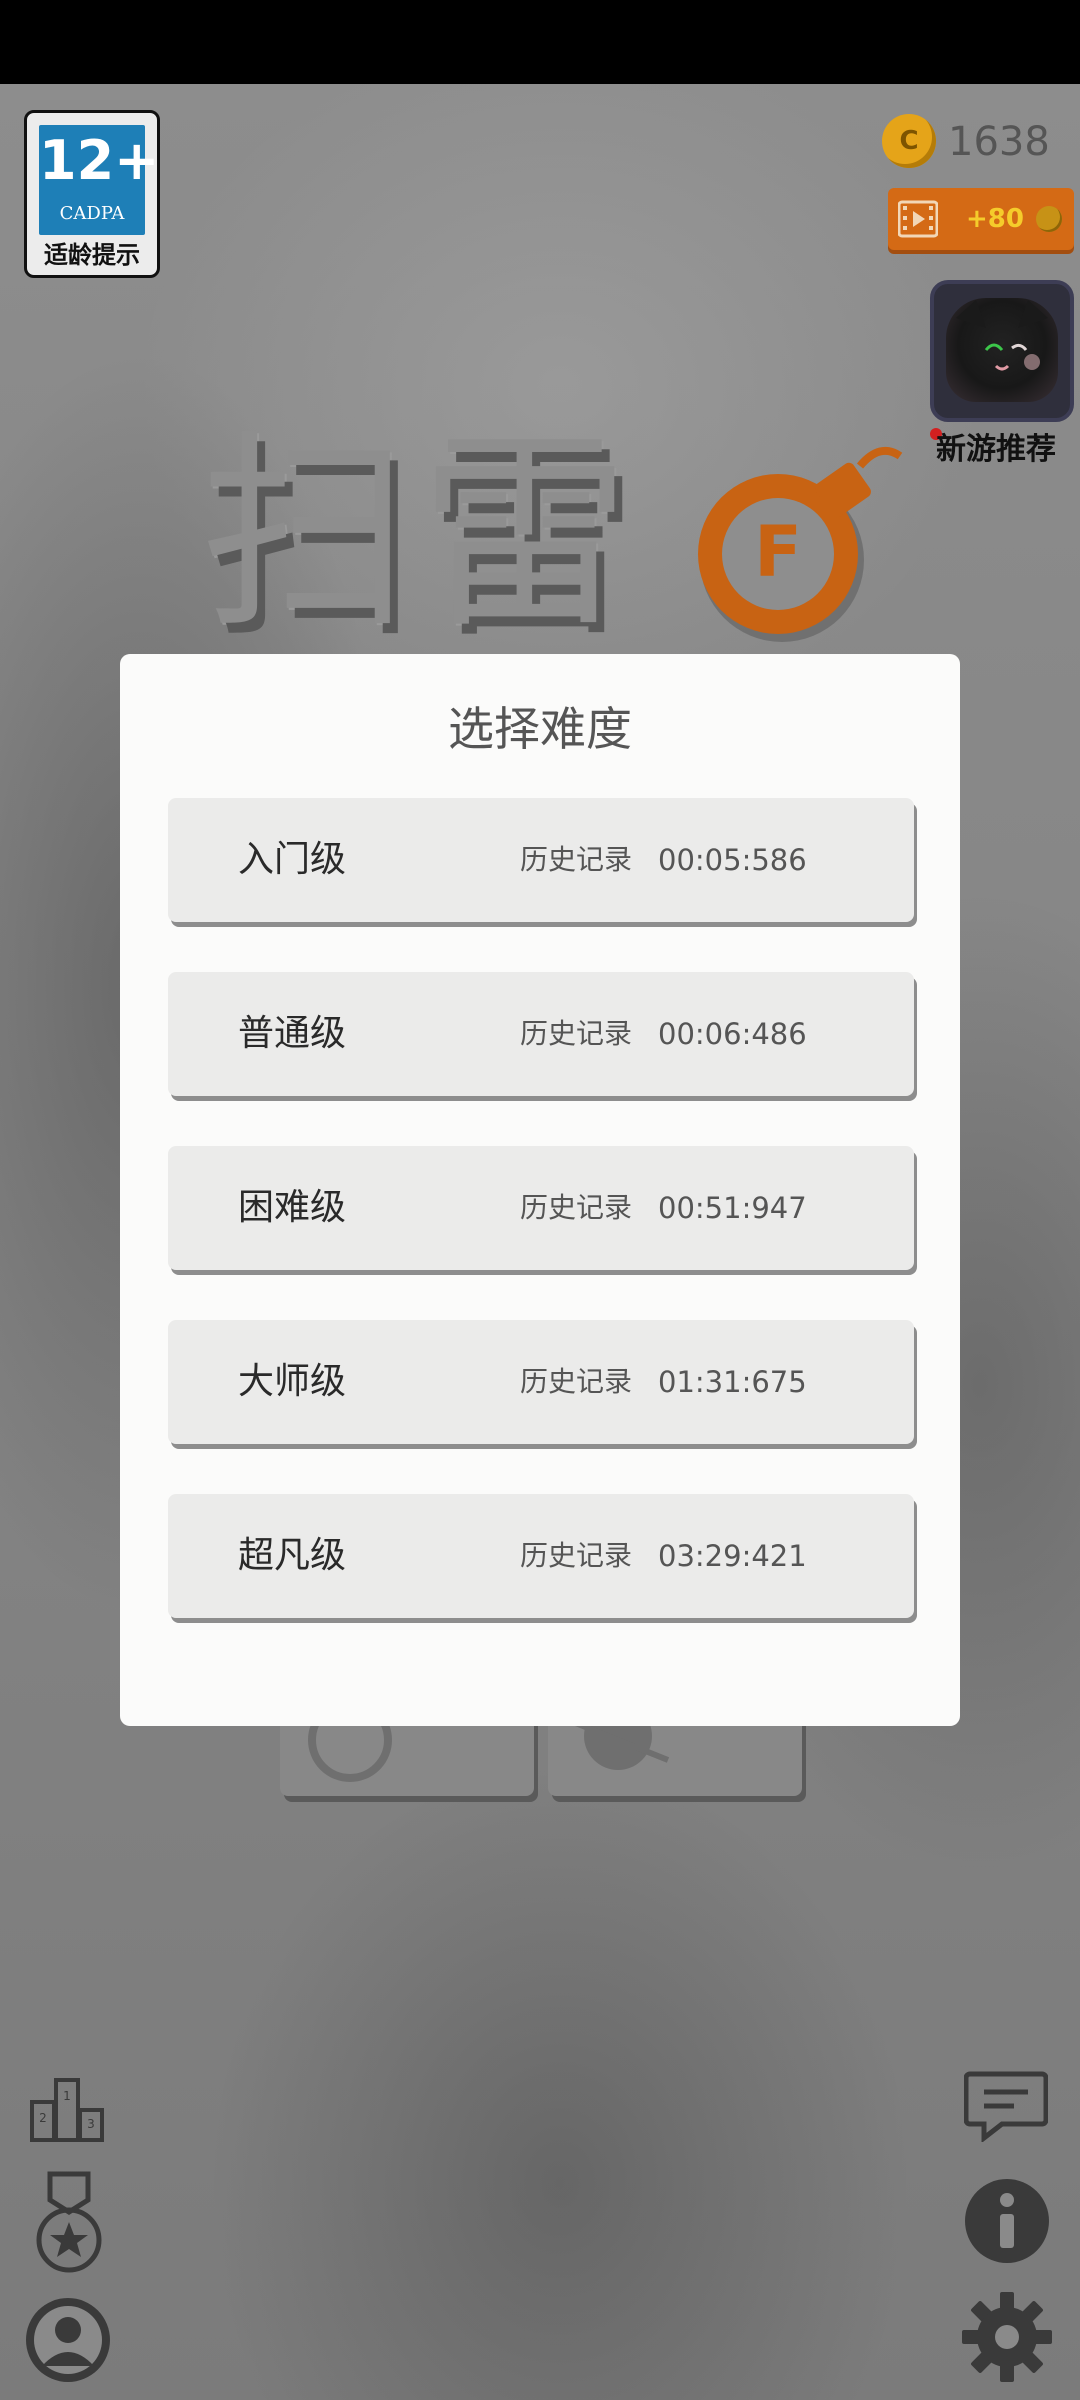  I want to click on coin-count: 1638, so click(999, 142).